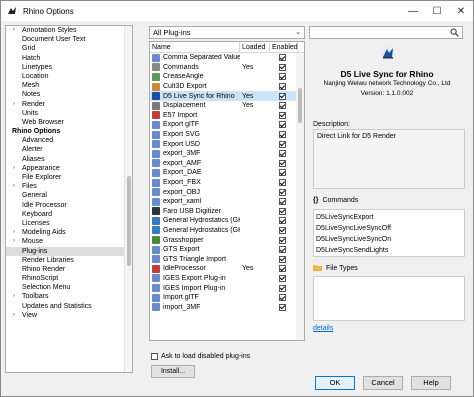  Describe the element at coordinates (69, 315) in the screenshot. I see `tree-item: › View` at that location.